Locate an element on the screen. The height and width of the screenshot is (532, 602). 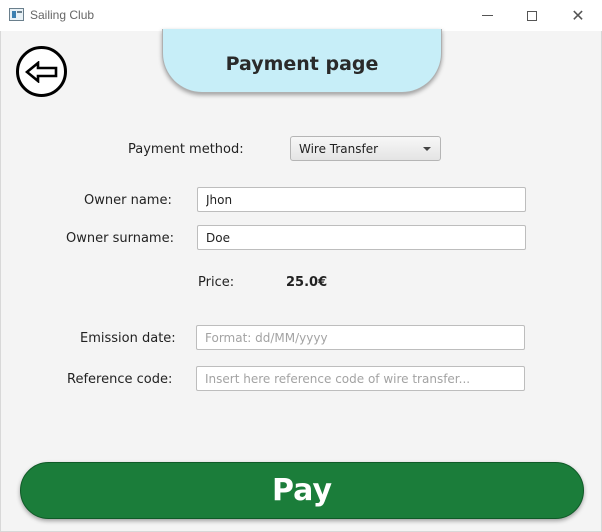
back-button is located at coordinates (41, 71).